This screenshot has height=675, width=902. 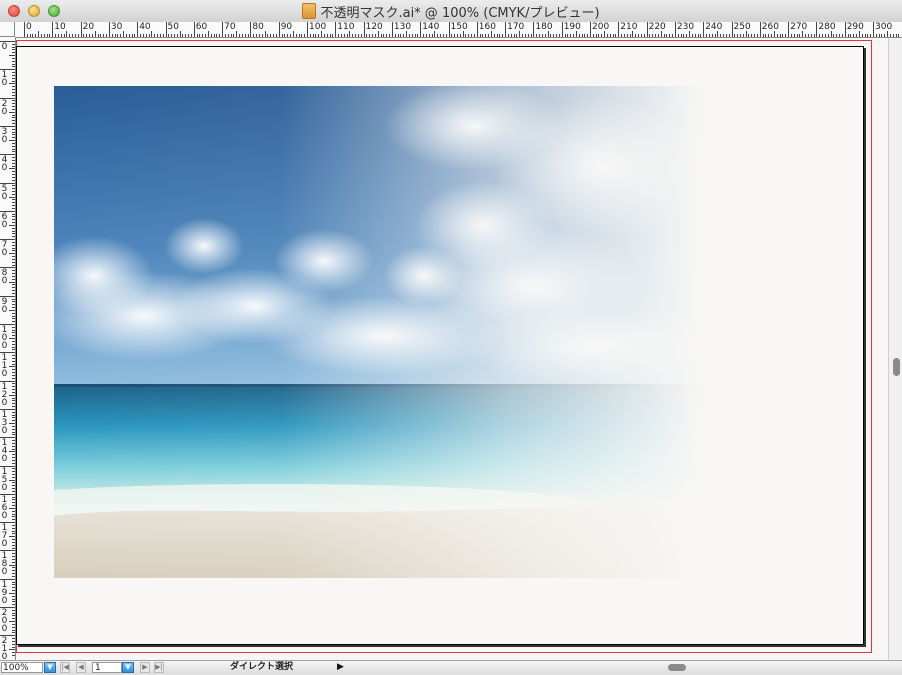 What do you see at coordinates (107, 667) in the screenshot?
I see `artboard-number-field: 1` at bounding box center [107, 667].